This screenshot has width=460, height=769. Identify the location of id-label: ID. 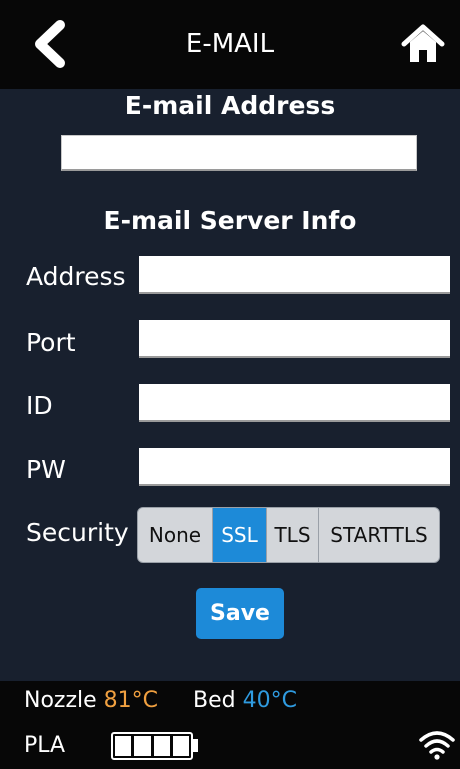
(39, 405).